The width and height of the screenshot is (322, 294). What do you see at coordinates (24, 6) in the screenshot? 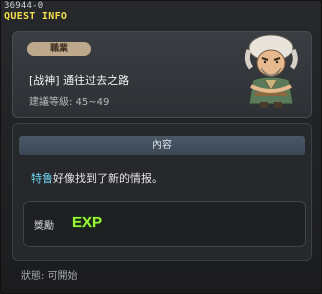
I see `quest-id: 36944-0` at bounding box center [24, 6].